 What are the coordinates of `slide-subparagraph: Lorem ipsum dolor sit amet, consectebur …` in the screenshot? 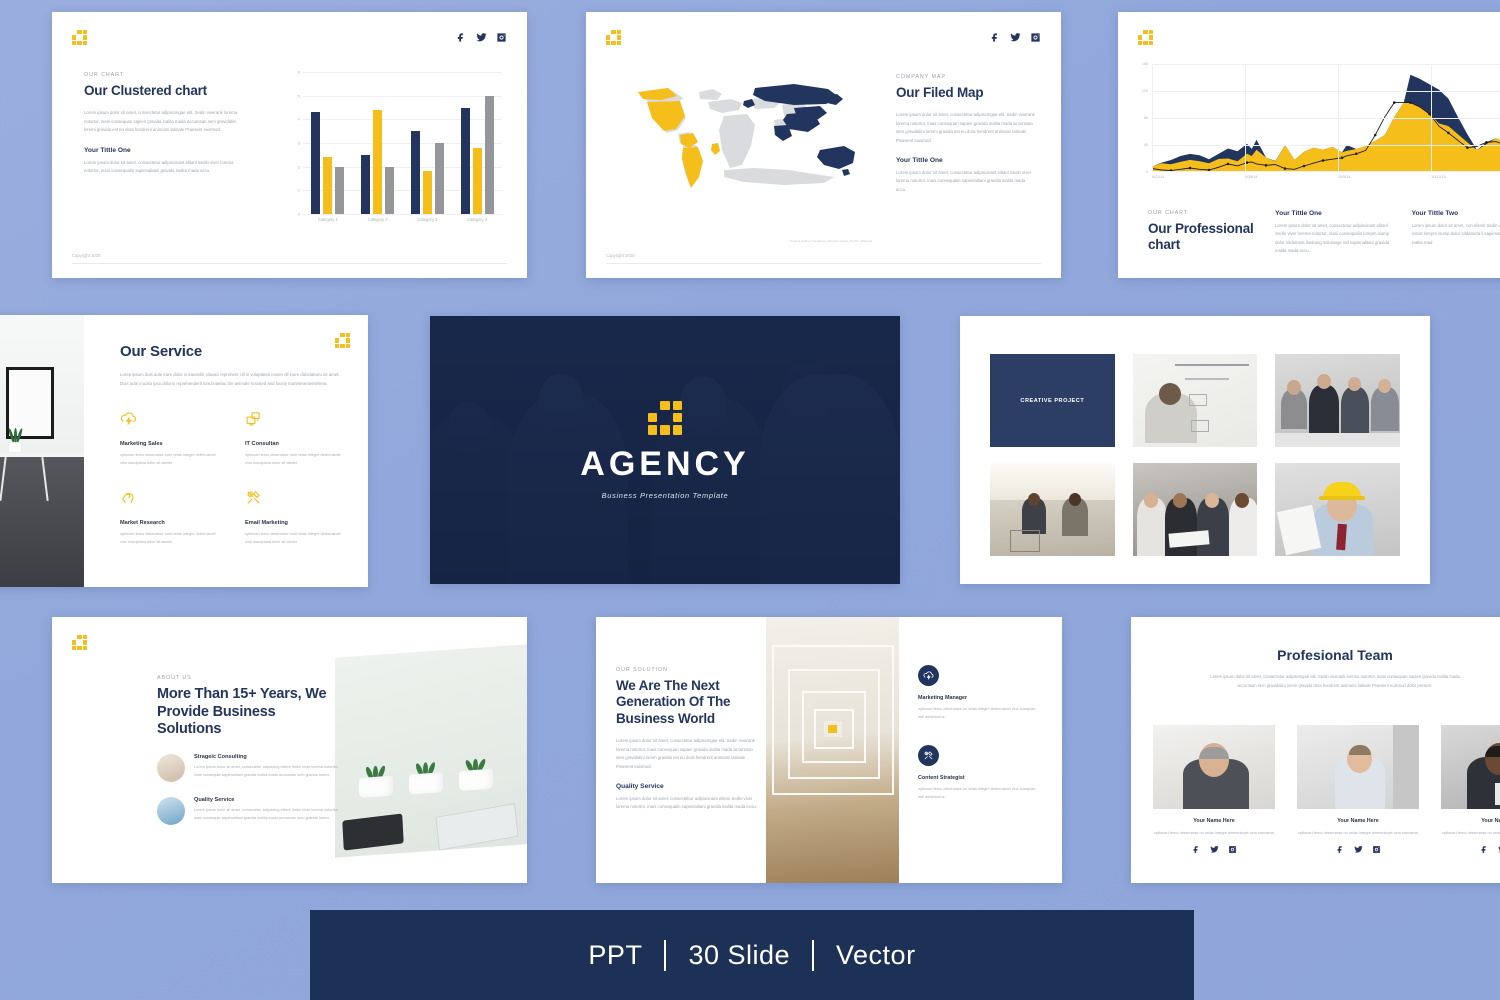 It's located at (686, 802).